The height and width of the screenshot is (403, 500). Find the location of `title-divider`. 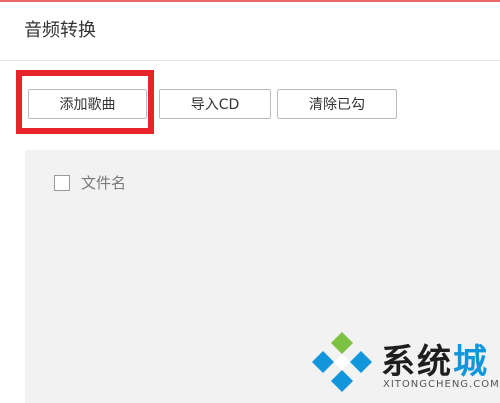

title-divider is located at coordinates (250, 60).